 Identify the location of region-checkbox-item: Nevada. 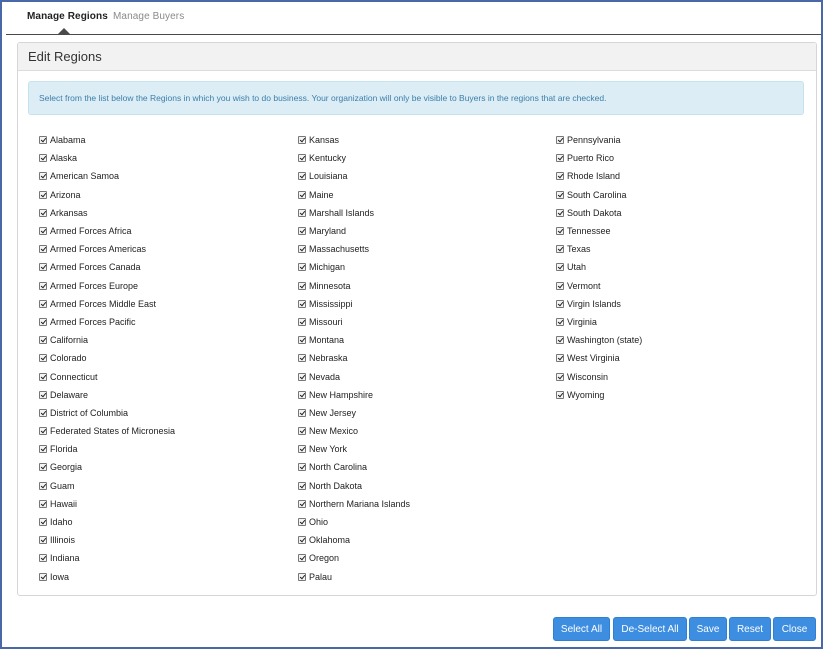
(354, 376).